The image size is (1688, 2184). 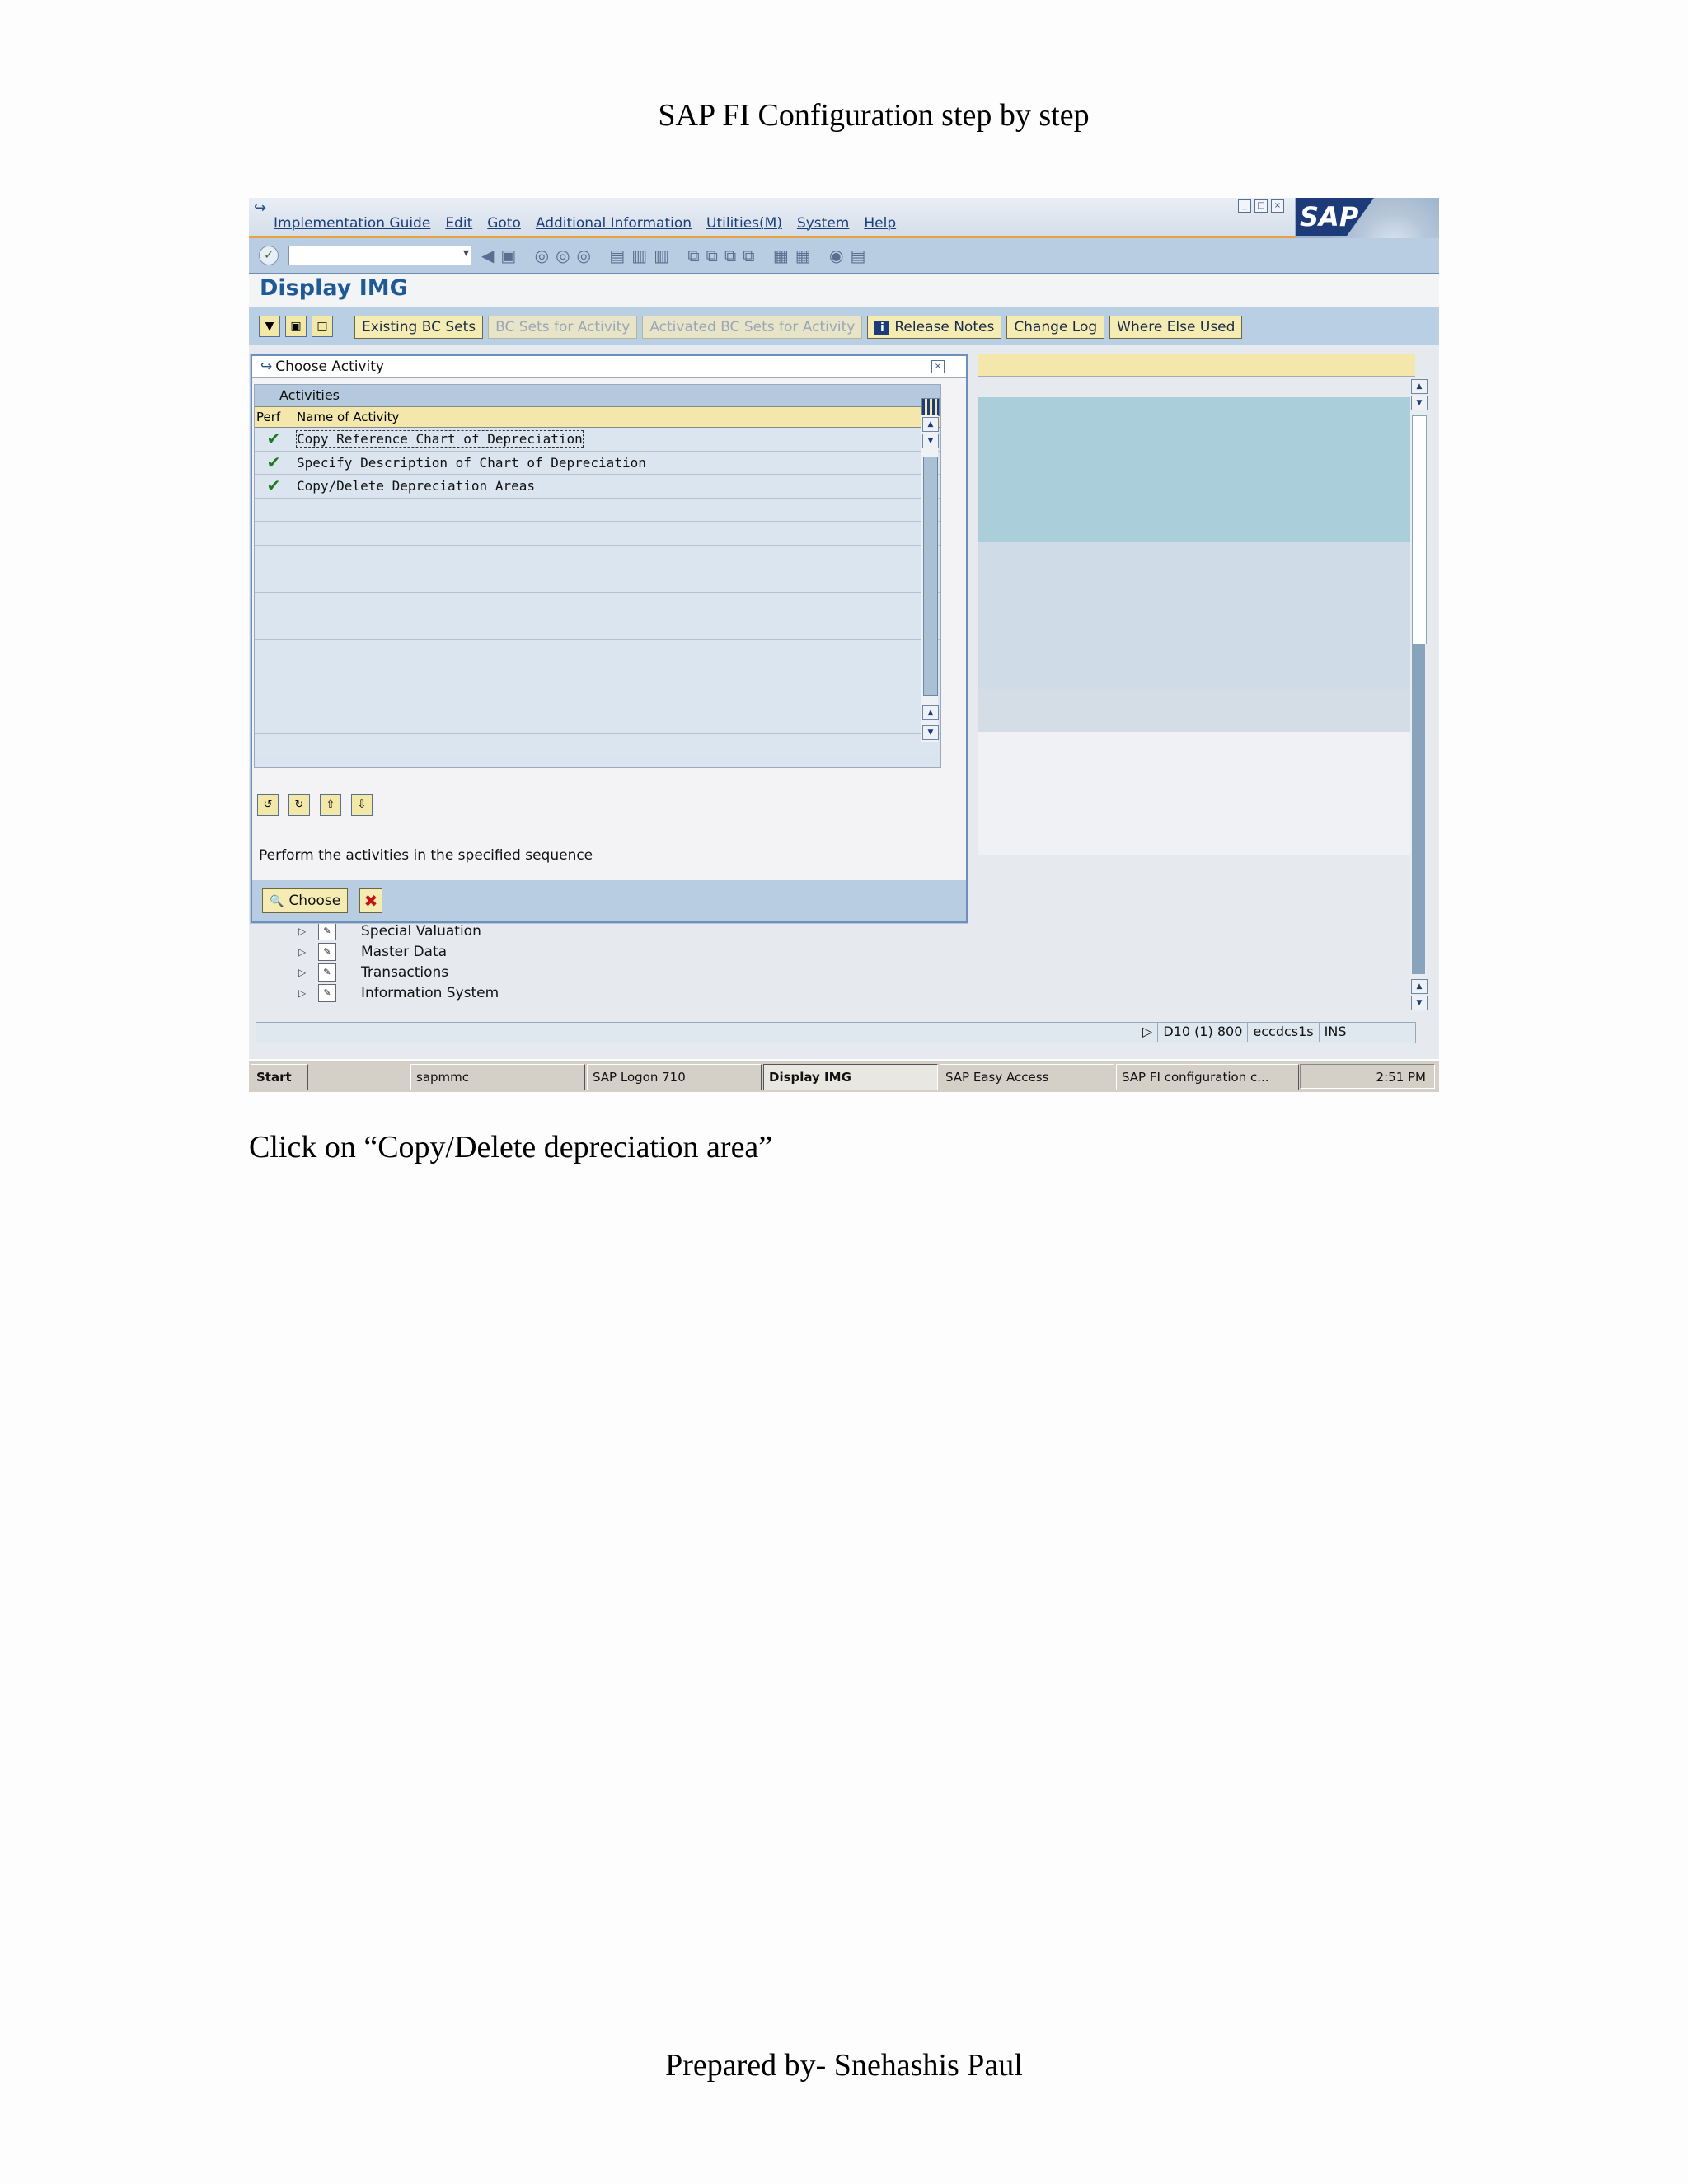 What do you see at coordinates (373, 972) in the screenshot?
I see `tree-node: ▷ ✎ Transactions` at bounding box center [373, 972].